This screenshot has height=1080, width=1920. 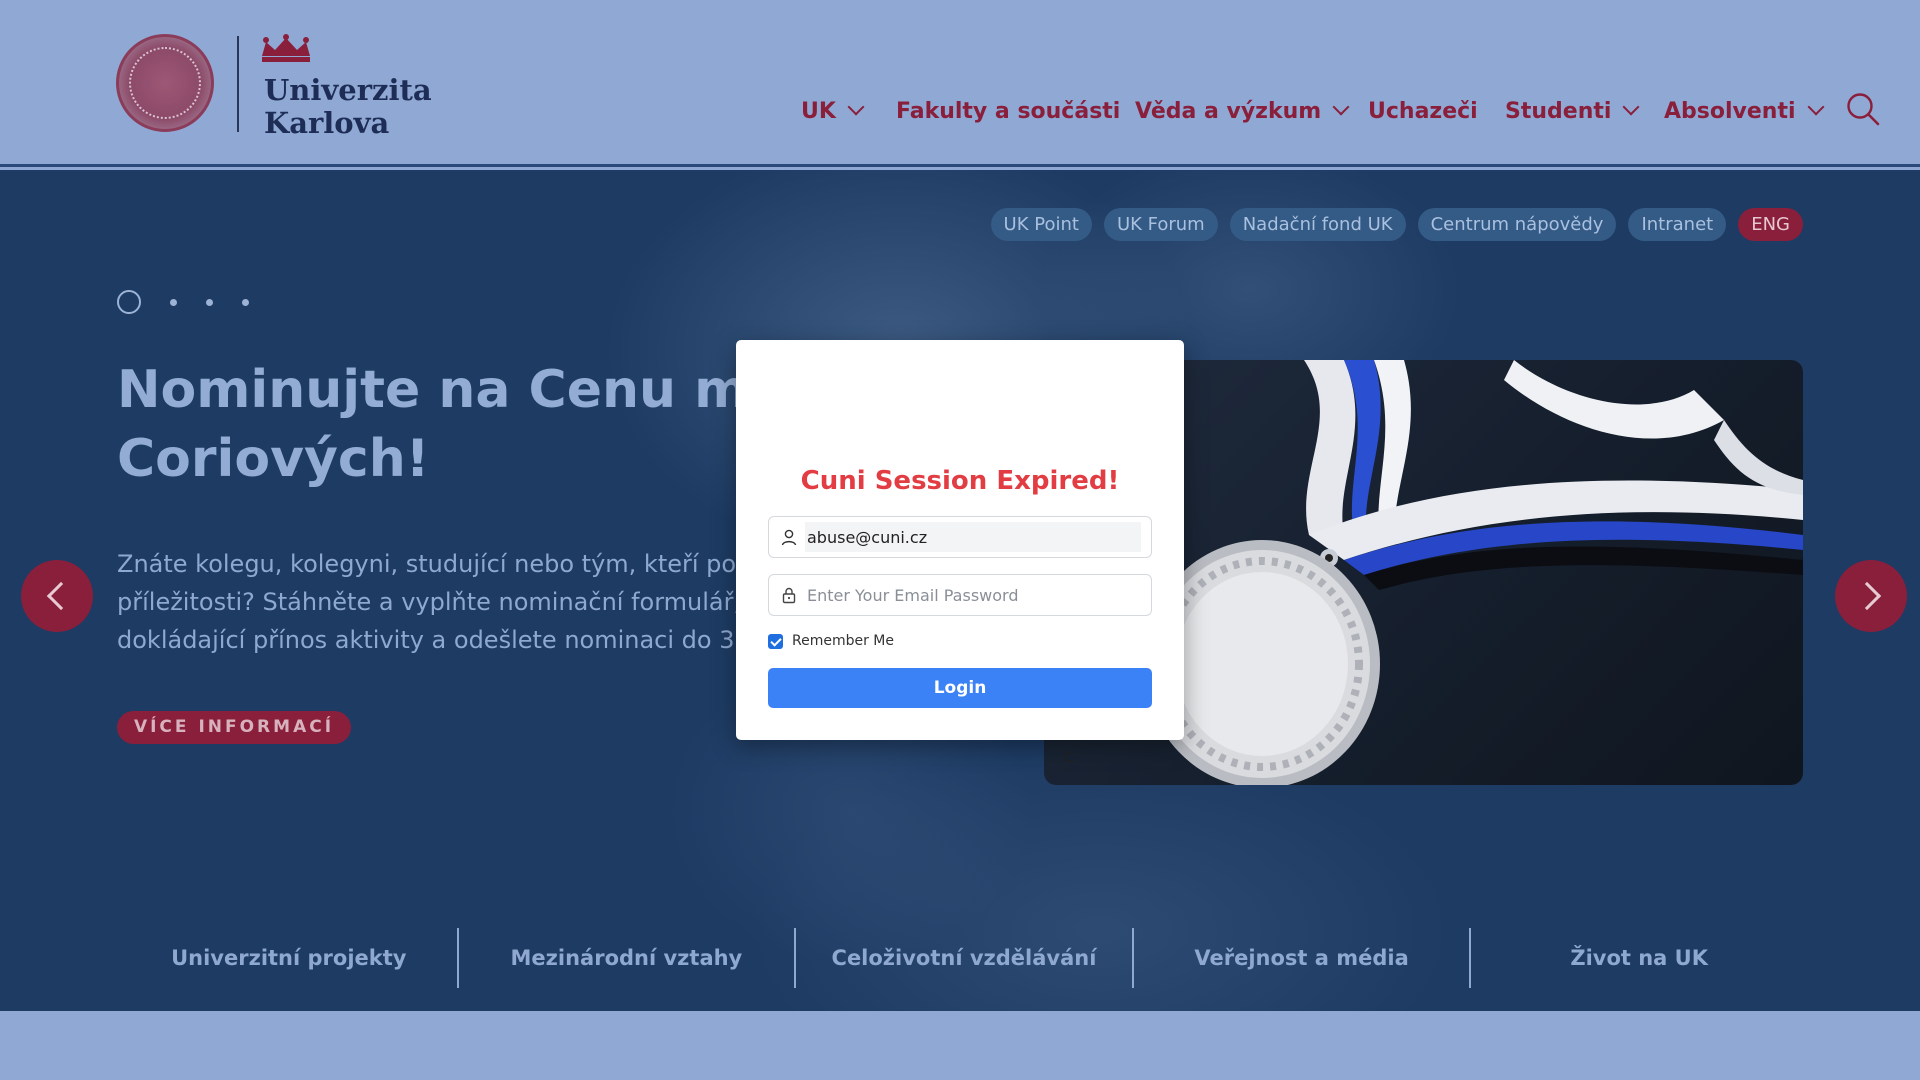 I want to click on nav-label: Věda a výzkum, so click(x=1228, y=111).